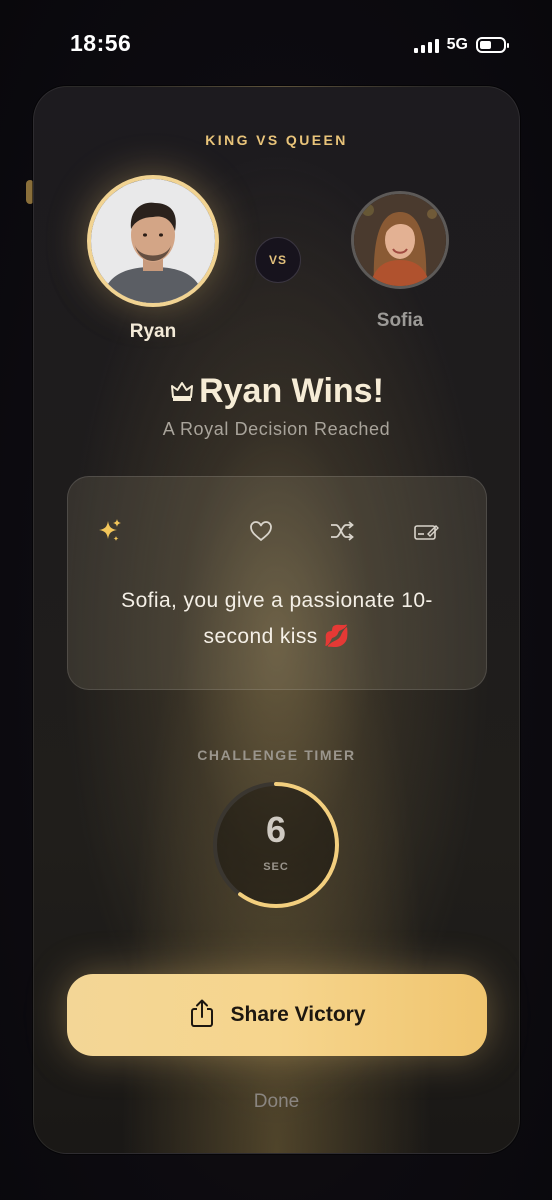 The image size is (552, 1200). I want to click on player-name-sofia: Sofia, so click(400, 320).